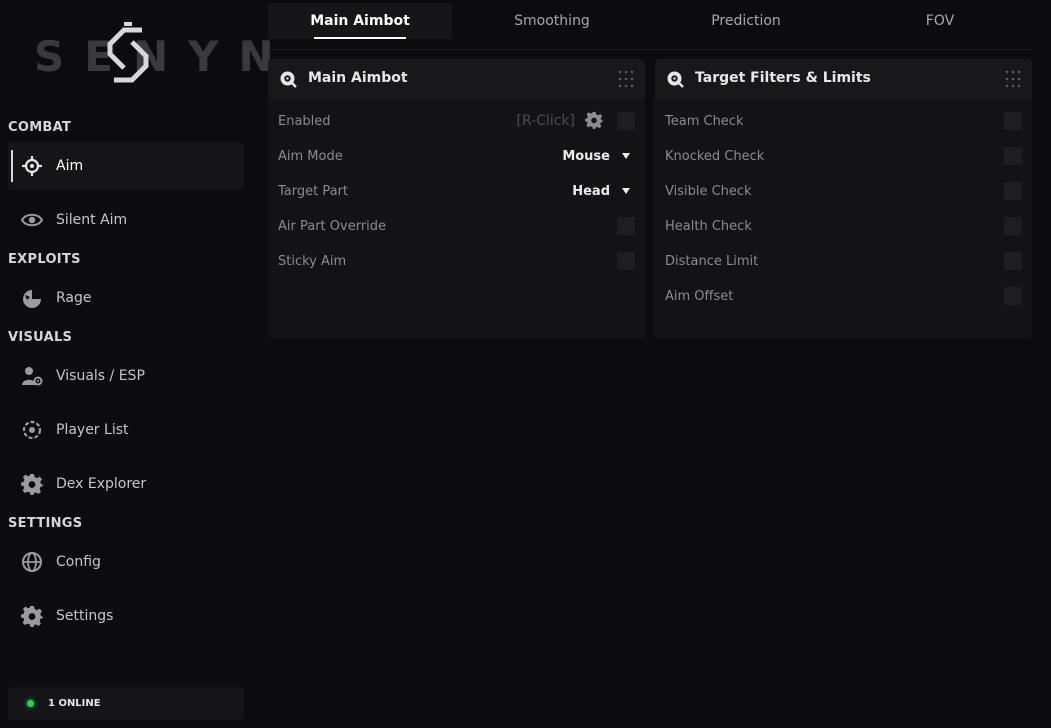 The height and width of the screenshot is (728, 1051). What do you see at coordinates (1013, 261) in the screenshot?
I see `distance-limit-checkbox` at bounding box center [1013, 261].